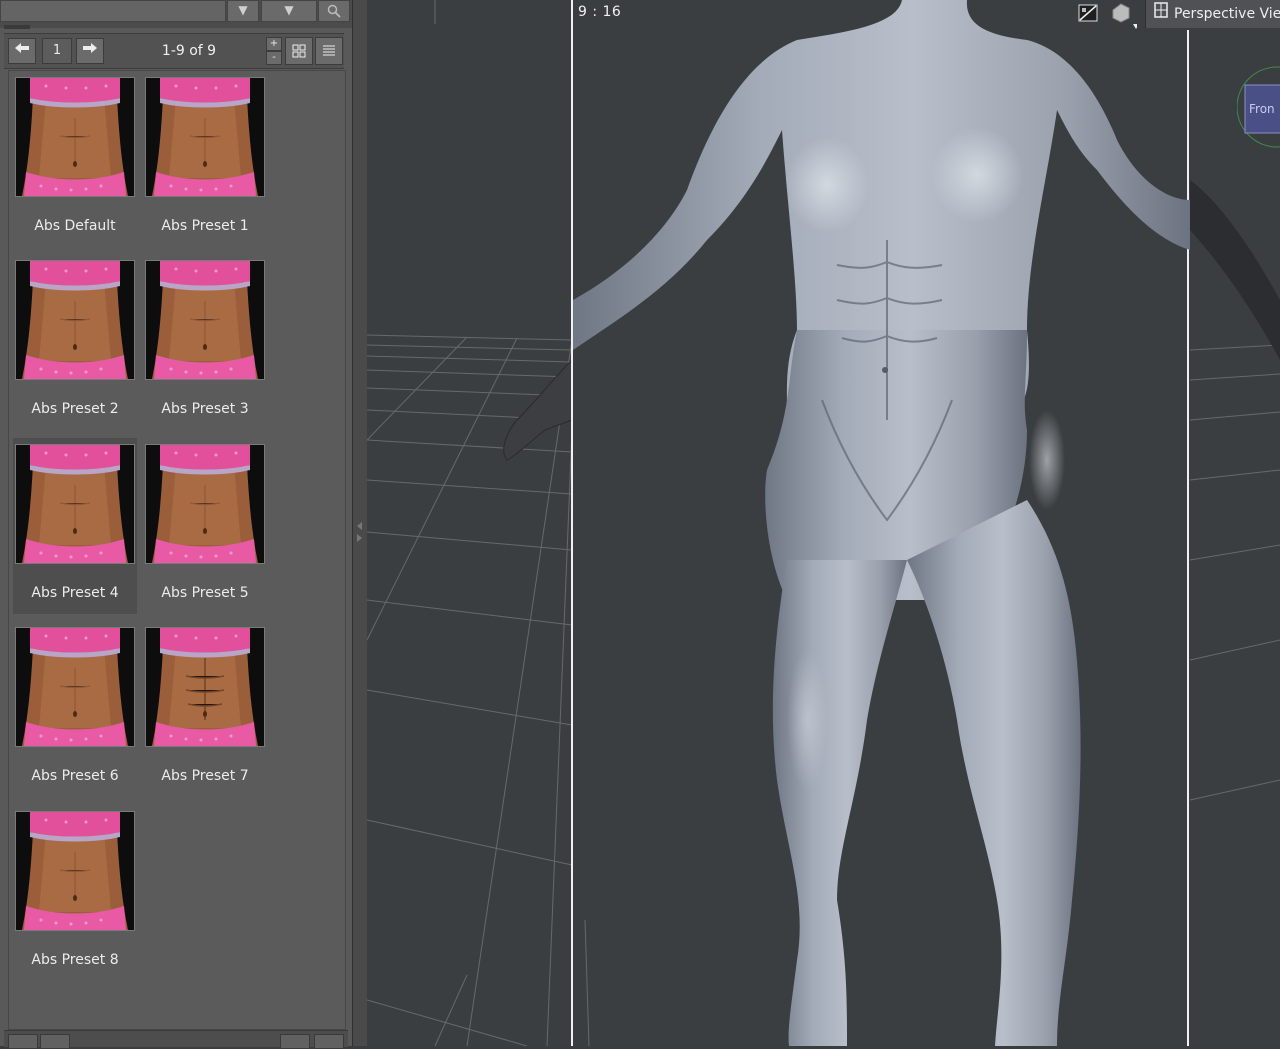 Image resolution: width=1280 pixels, height=1049 pixels. I want to click on preset-item: Abs Preset 4, so click(75, 526).